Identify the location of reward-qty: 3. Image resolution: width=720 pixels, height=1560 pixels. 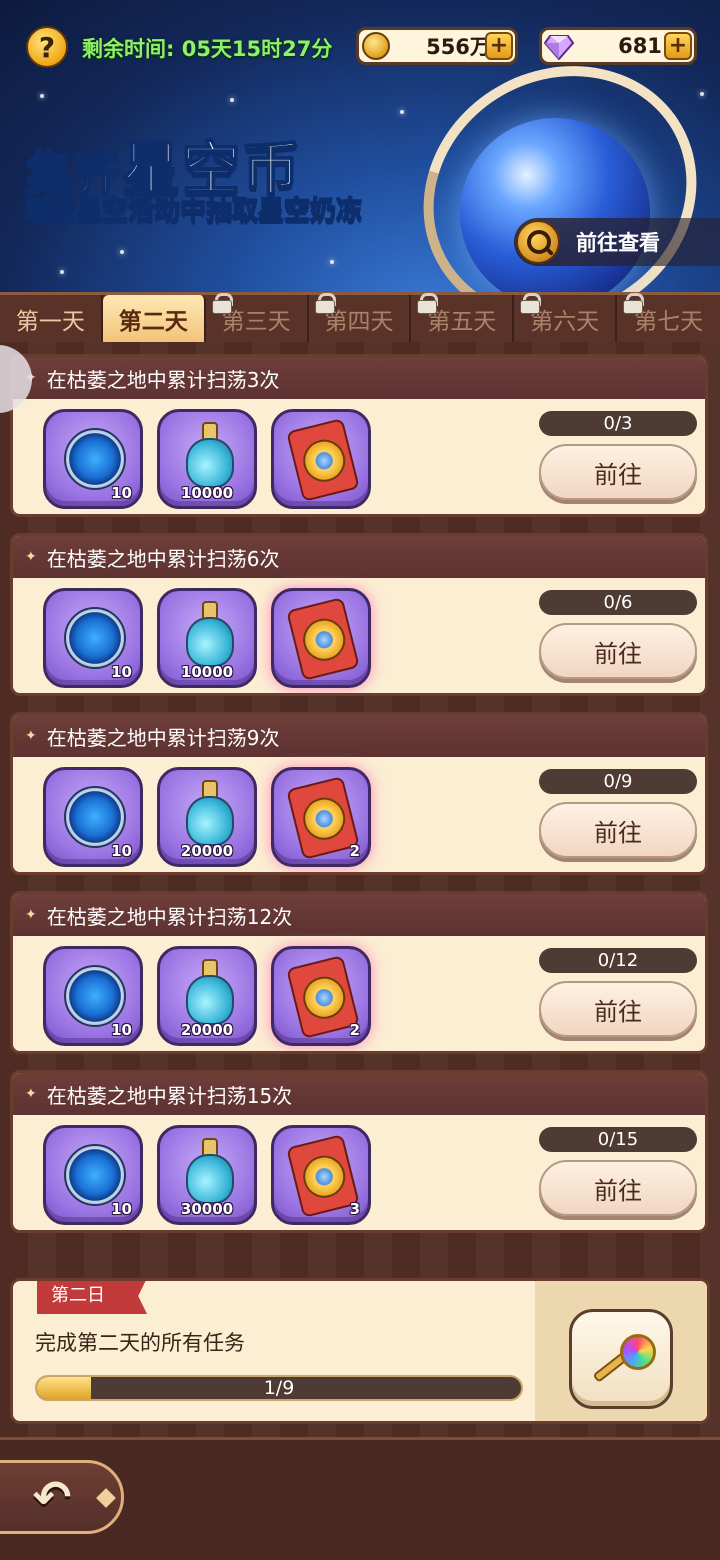
(354, 1209).